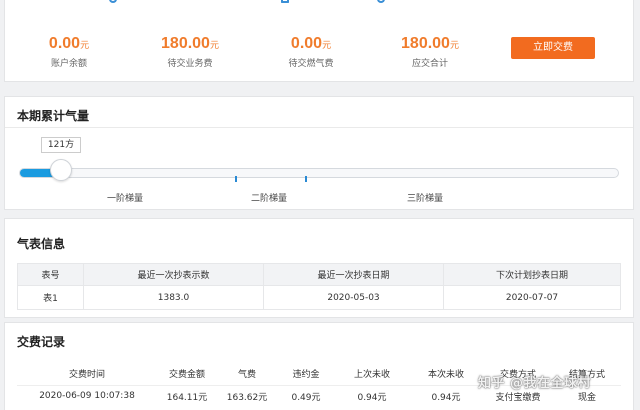  I want to click on previous-unpaid-cell: 0.94元, so click(372, 397).